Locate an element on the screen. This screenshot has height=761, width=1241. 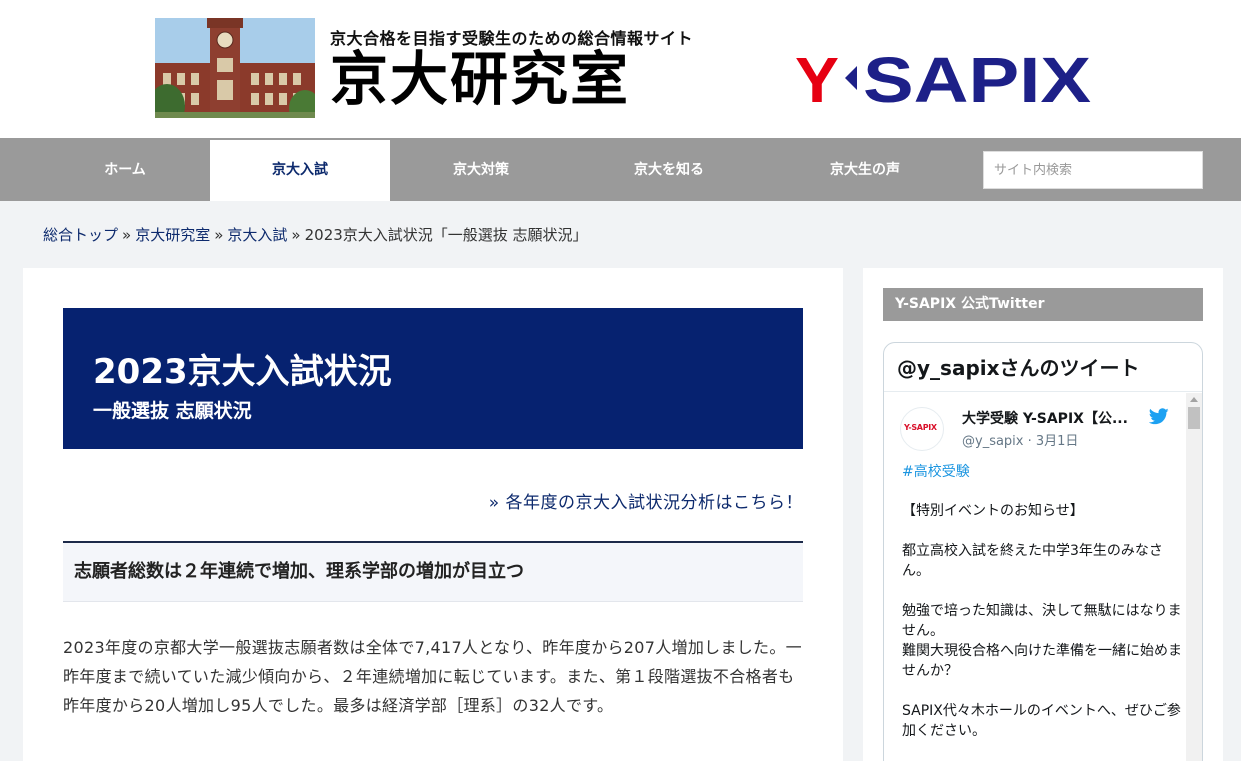
page-title: 2023京大入試状況 is located at coordinates (242, 372).